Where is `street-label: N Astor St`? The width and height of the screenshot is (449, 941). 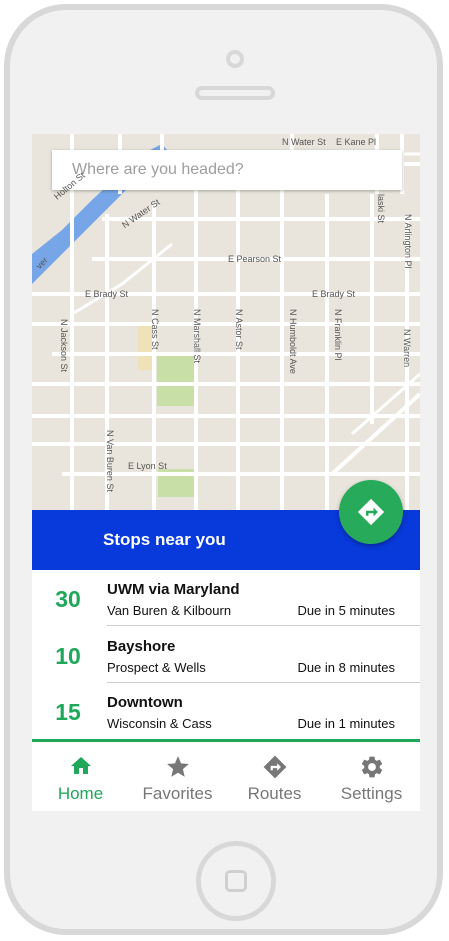
street-label: N Astor St is located at coordinates (239, 329).